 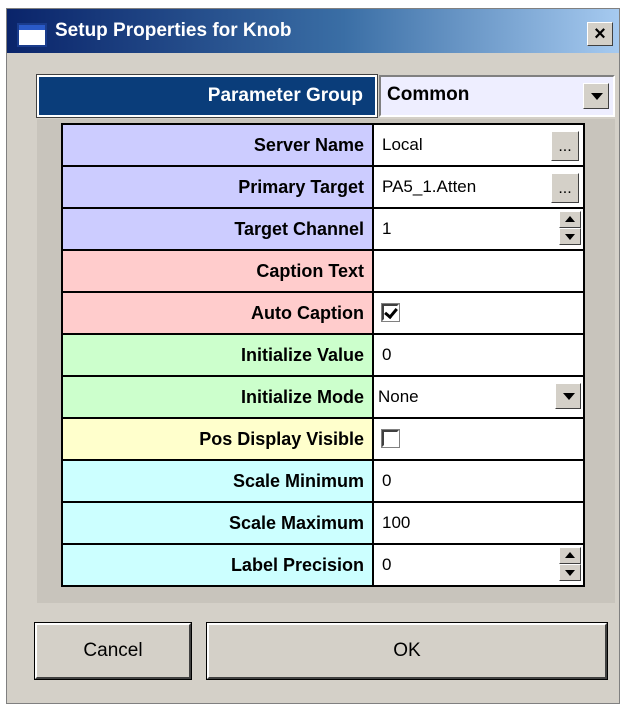 I want to click on server-name-value: Local, so click(x=402, y=144).